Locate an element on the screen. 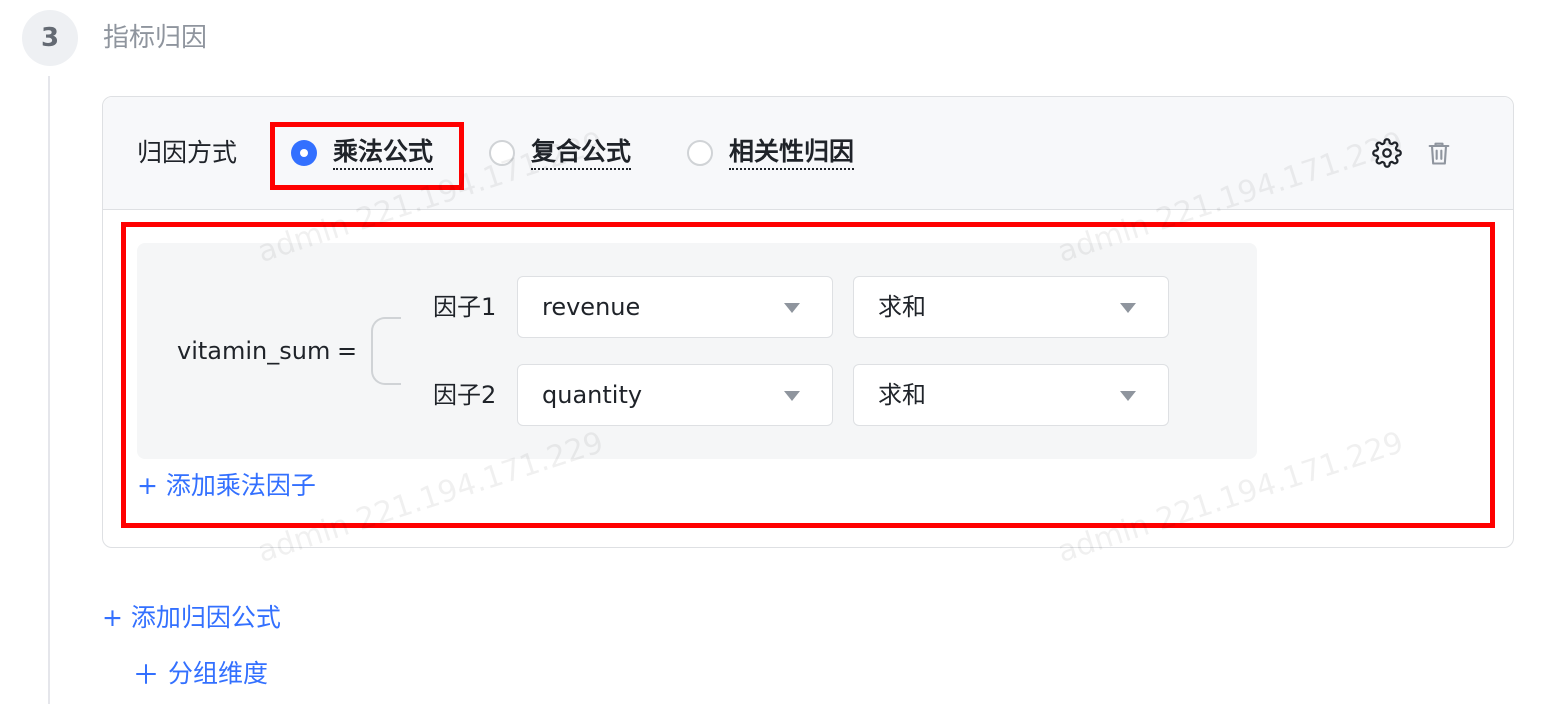 The image size is (1558, 704). select-value: quantity is located at coordinates (592, 395).